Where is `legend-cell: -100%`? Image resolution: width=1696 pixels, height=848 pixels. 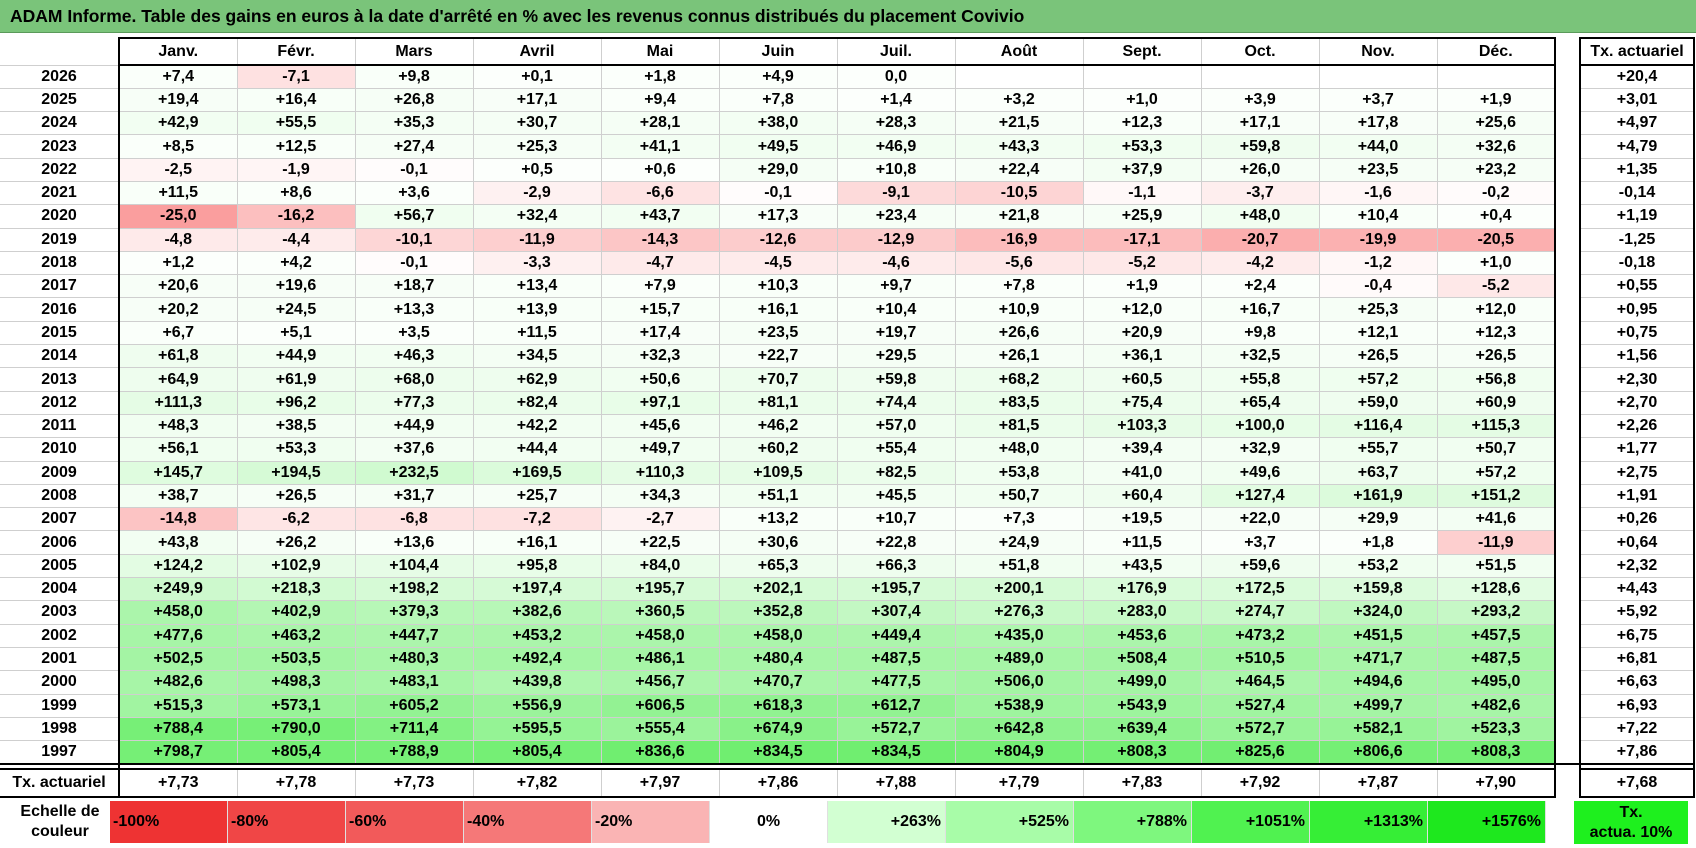
legend-cell: -100% is located at coordinates (169, 822).